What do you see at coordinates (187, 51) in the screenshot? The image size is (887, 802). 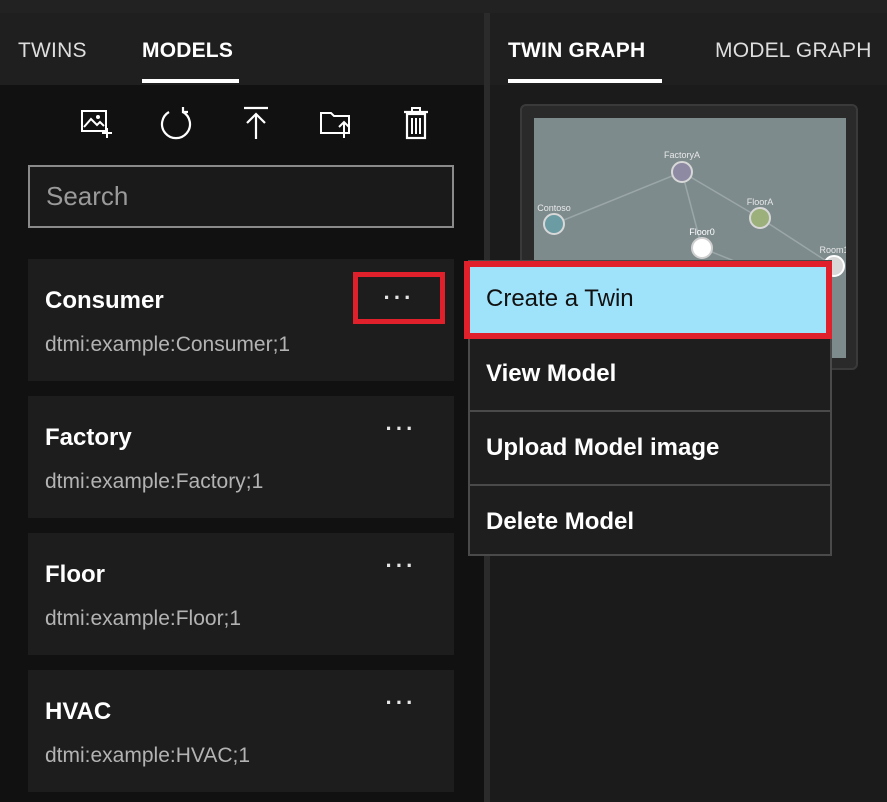 I see `tab-models: MODELS` at bounding box center [187, 51].